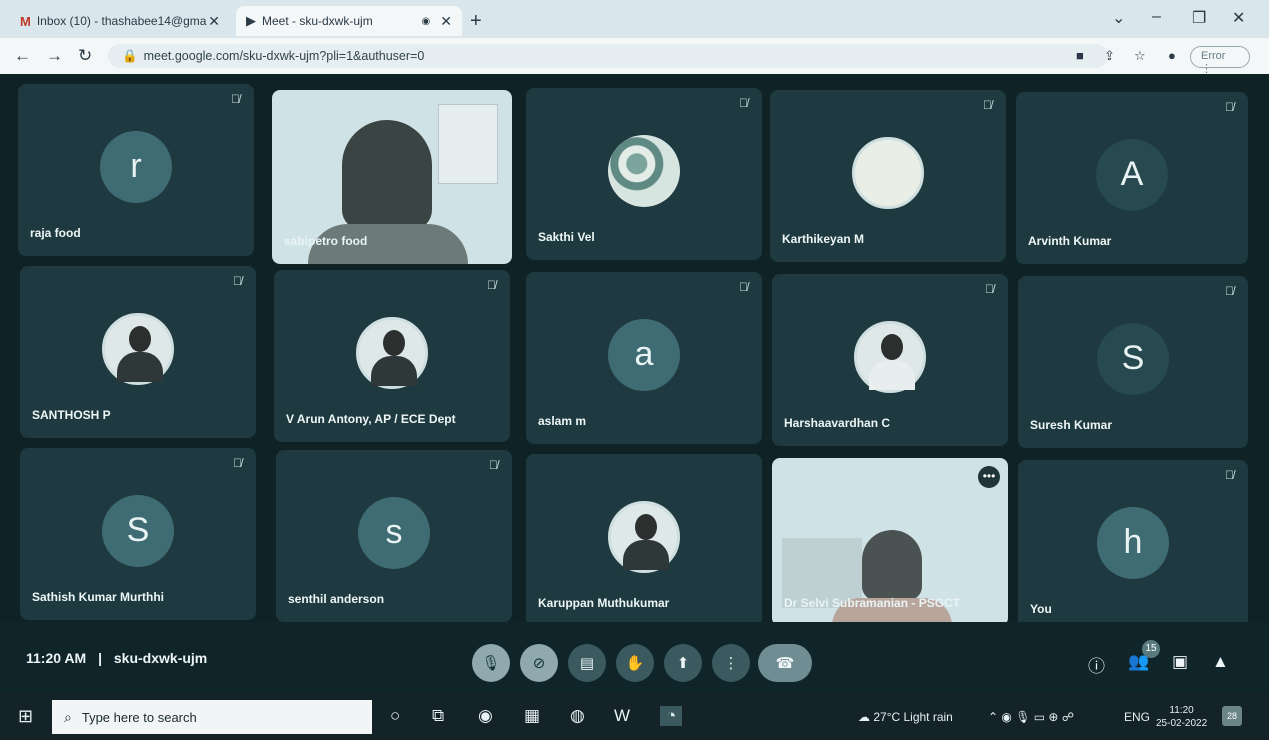  What do you see at coordinates (671, 716) in the screenshot?
I see `meet-taskbar-icon: ◔` at bounding box center [671, 716].